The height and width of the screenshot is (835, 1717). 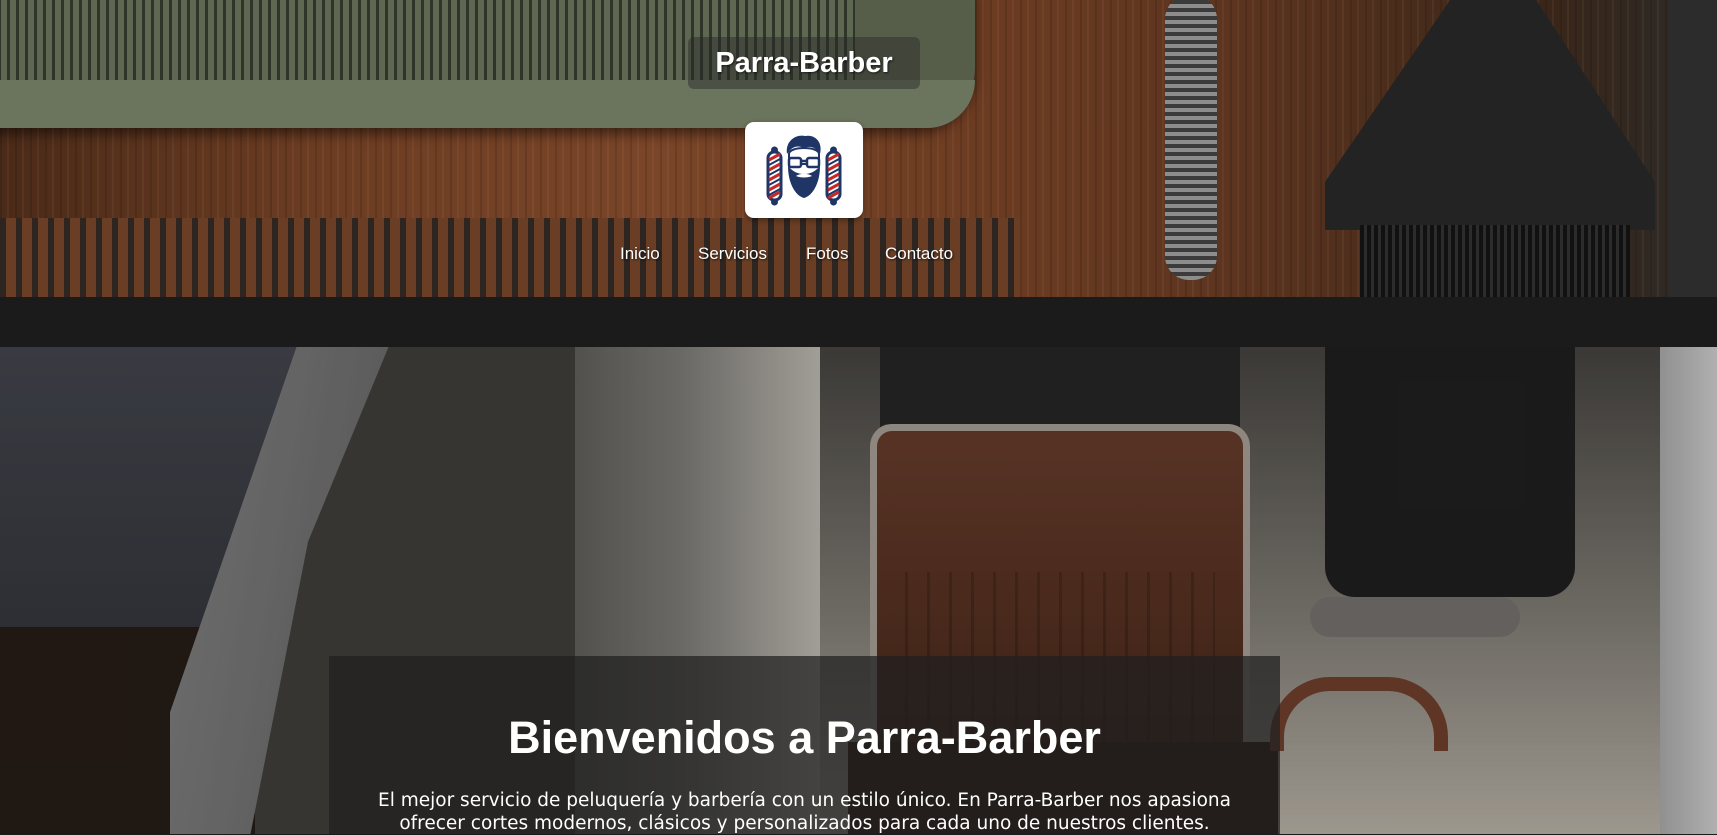 I want to click on nav-link-servicios: Servicios, so click(x=732, y=254).